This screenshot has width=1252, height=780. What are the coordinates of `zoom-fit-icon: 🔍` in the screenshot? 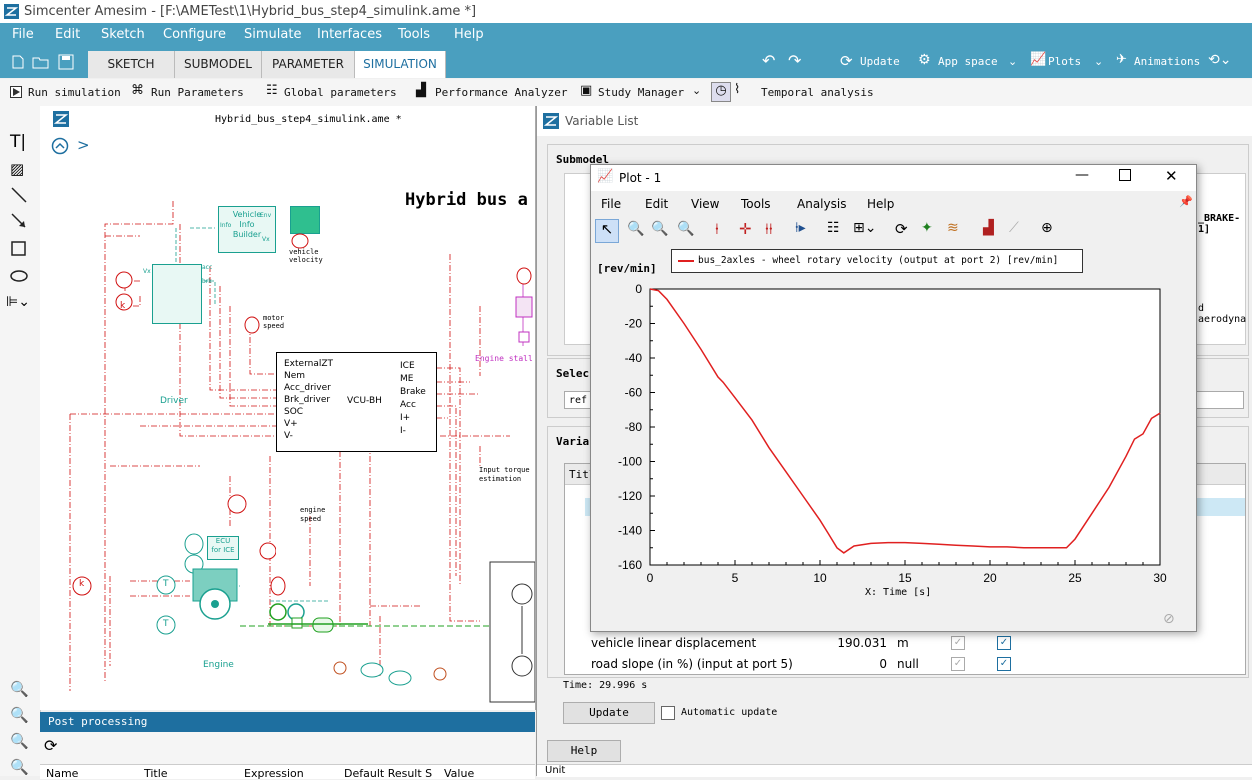 It's located at (19, 767).